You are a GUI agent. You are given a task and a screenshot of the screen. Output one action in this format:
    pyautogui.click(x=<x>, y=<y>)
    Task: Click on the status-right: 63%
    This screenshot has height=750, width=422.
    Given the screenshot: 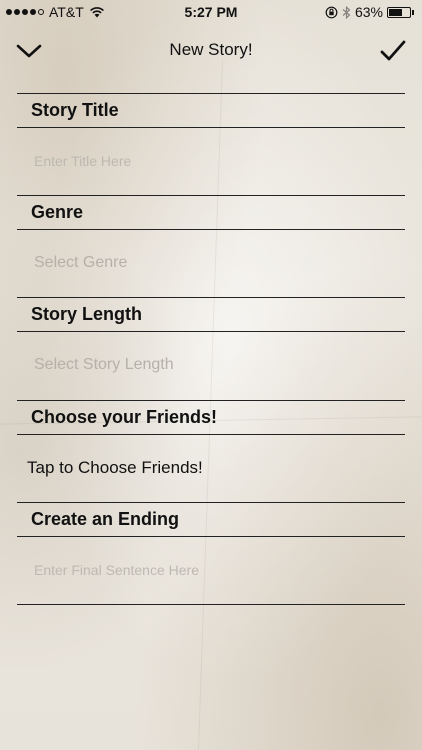 What is the action you would take?
    pyautogui.click(x=369, y=12)
    